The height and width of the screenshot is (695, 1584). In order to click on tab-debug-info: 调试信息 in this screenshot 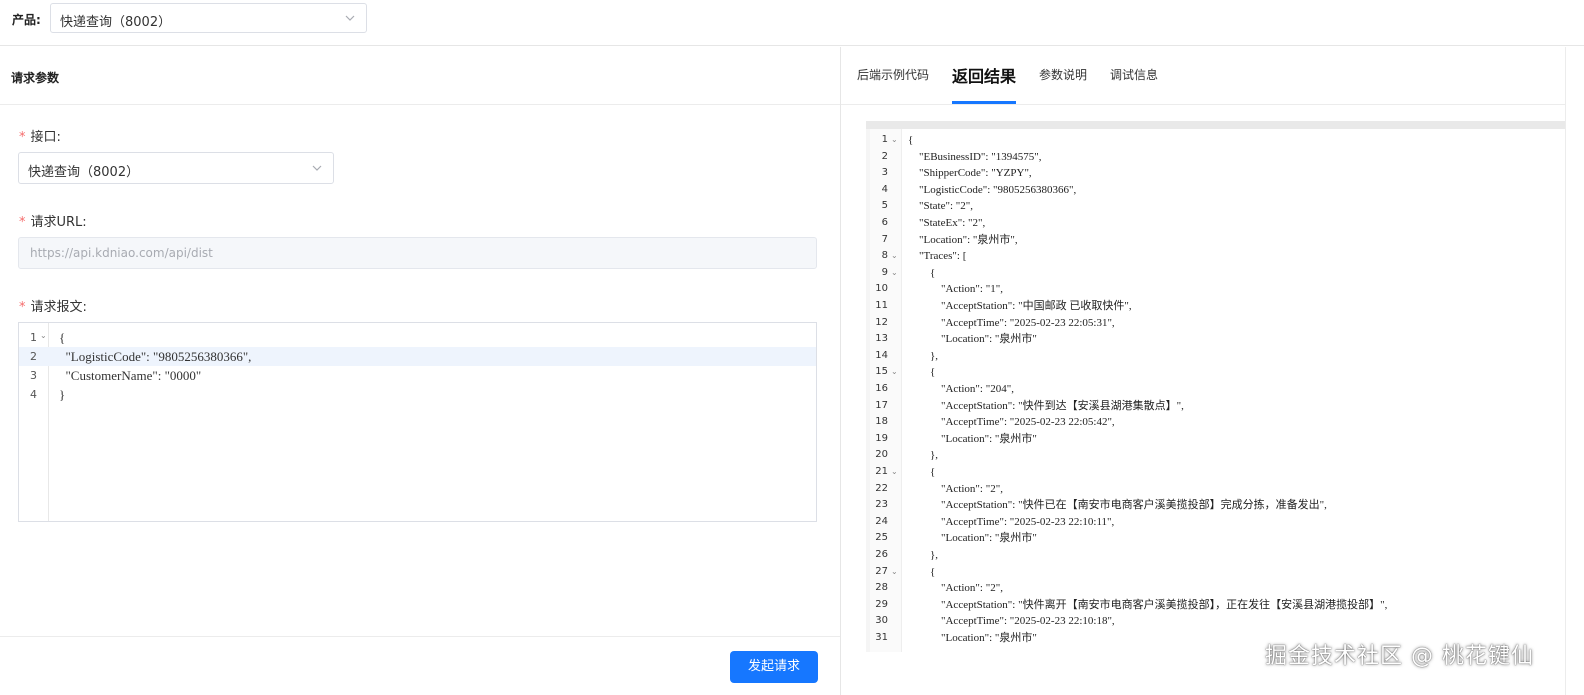, I will do `click(1134, 74)`.